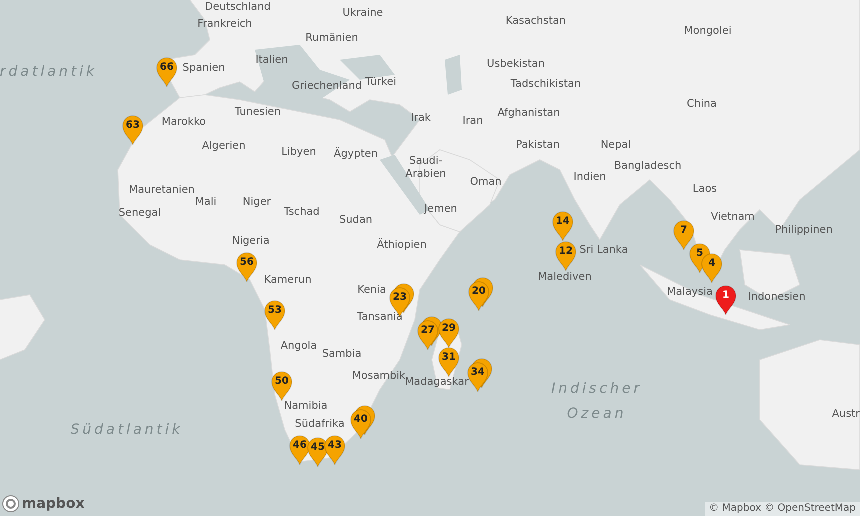 The height and width of the screenshot is (516, 860). Describe the element at coordinates (804, 230) in the screenshot. I see `country-label: Philippinen` at that location.